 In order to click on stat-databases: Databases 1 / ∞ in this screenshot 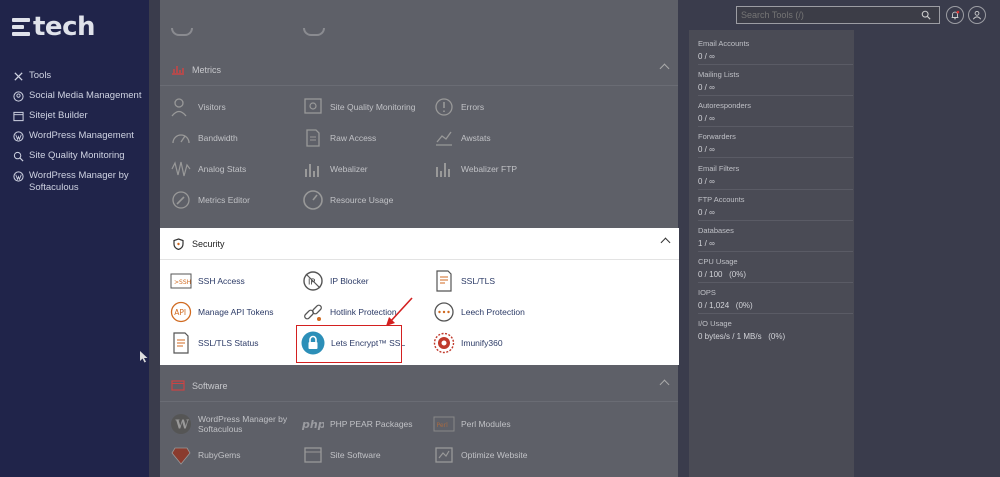, I will do `click(716, 237)`.